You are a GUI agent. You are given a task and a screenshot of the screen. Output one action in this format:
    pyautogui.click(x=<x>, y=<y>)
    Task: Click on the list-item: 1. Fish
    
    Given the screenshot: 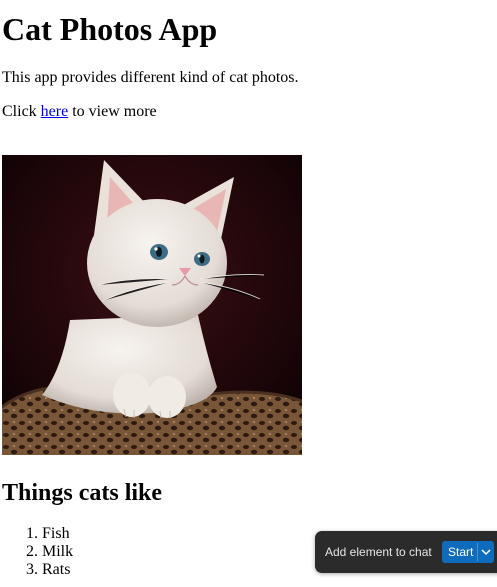 What is the action you would take?
    pyautogui.click(x=36, y=534)
    